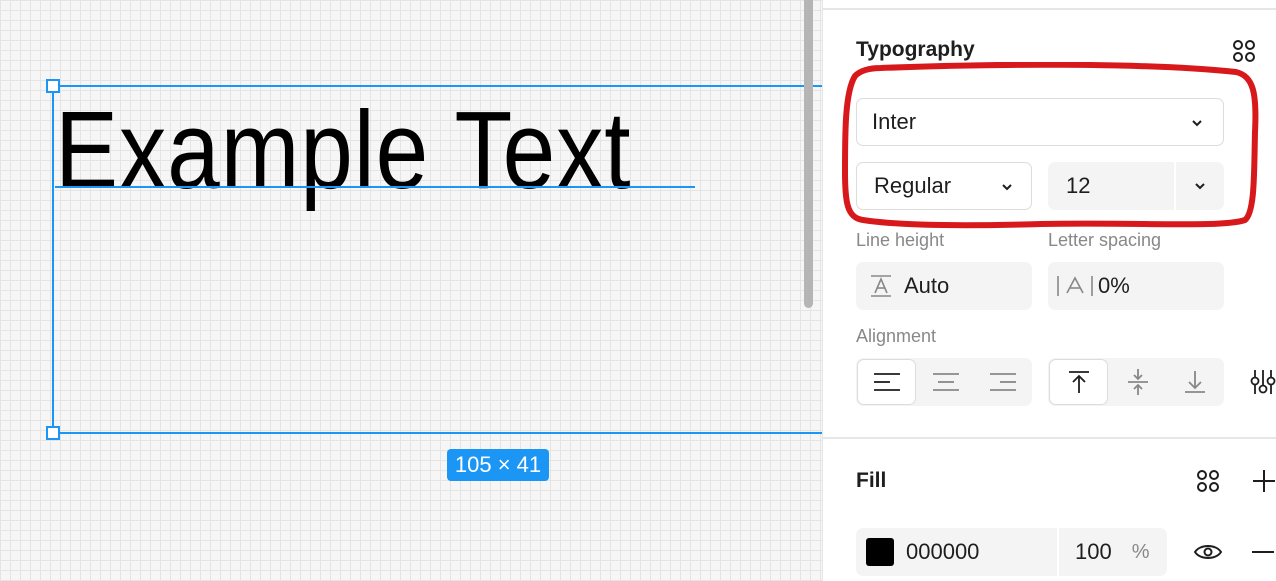 Image resolution: width=1276 pixels, height=581 pixels. I want to click on align-center-icon, so click(945, 382).